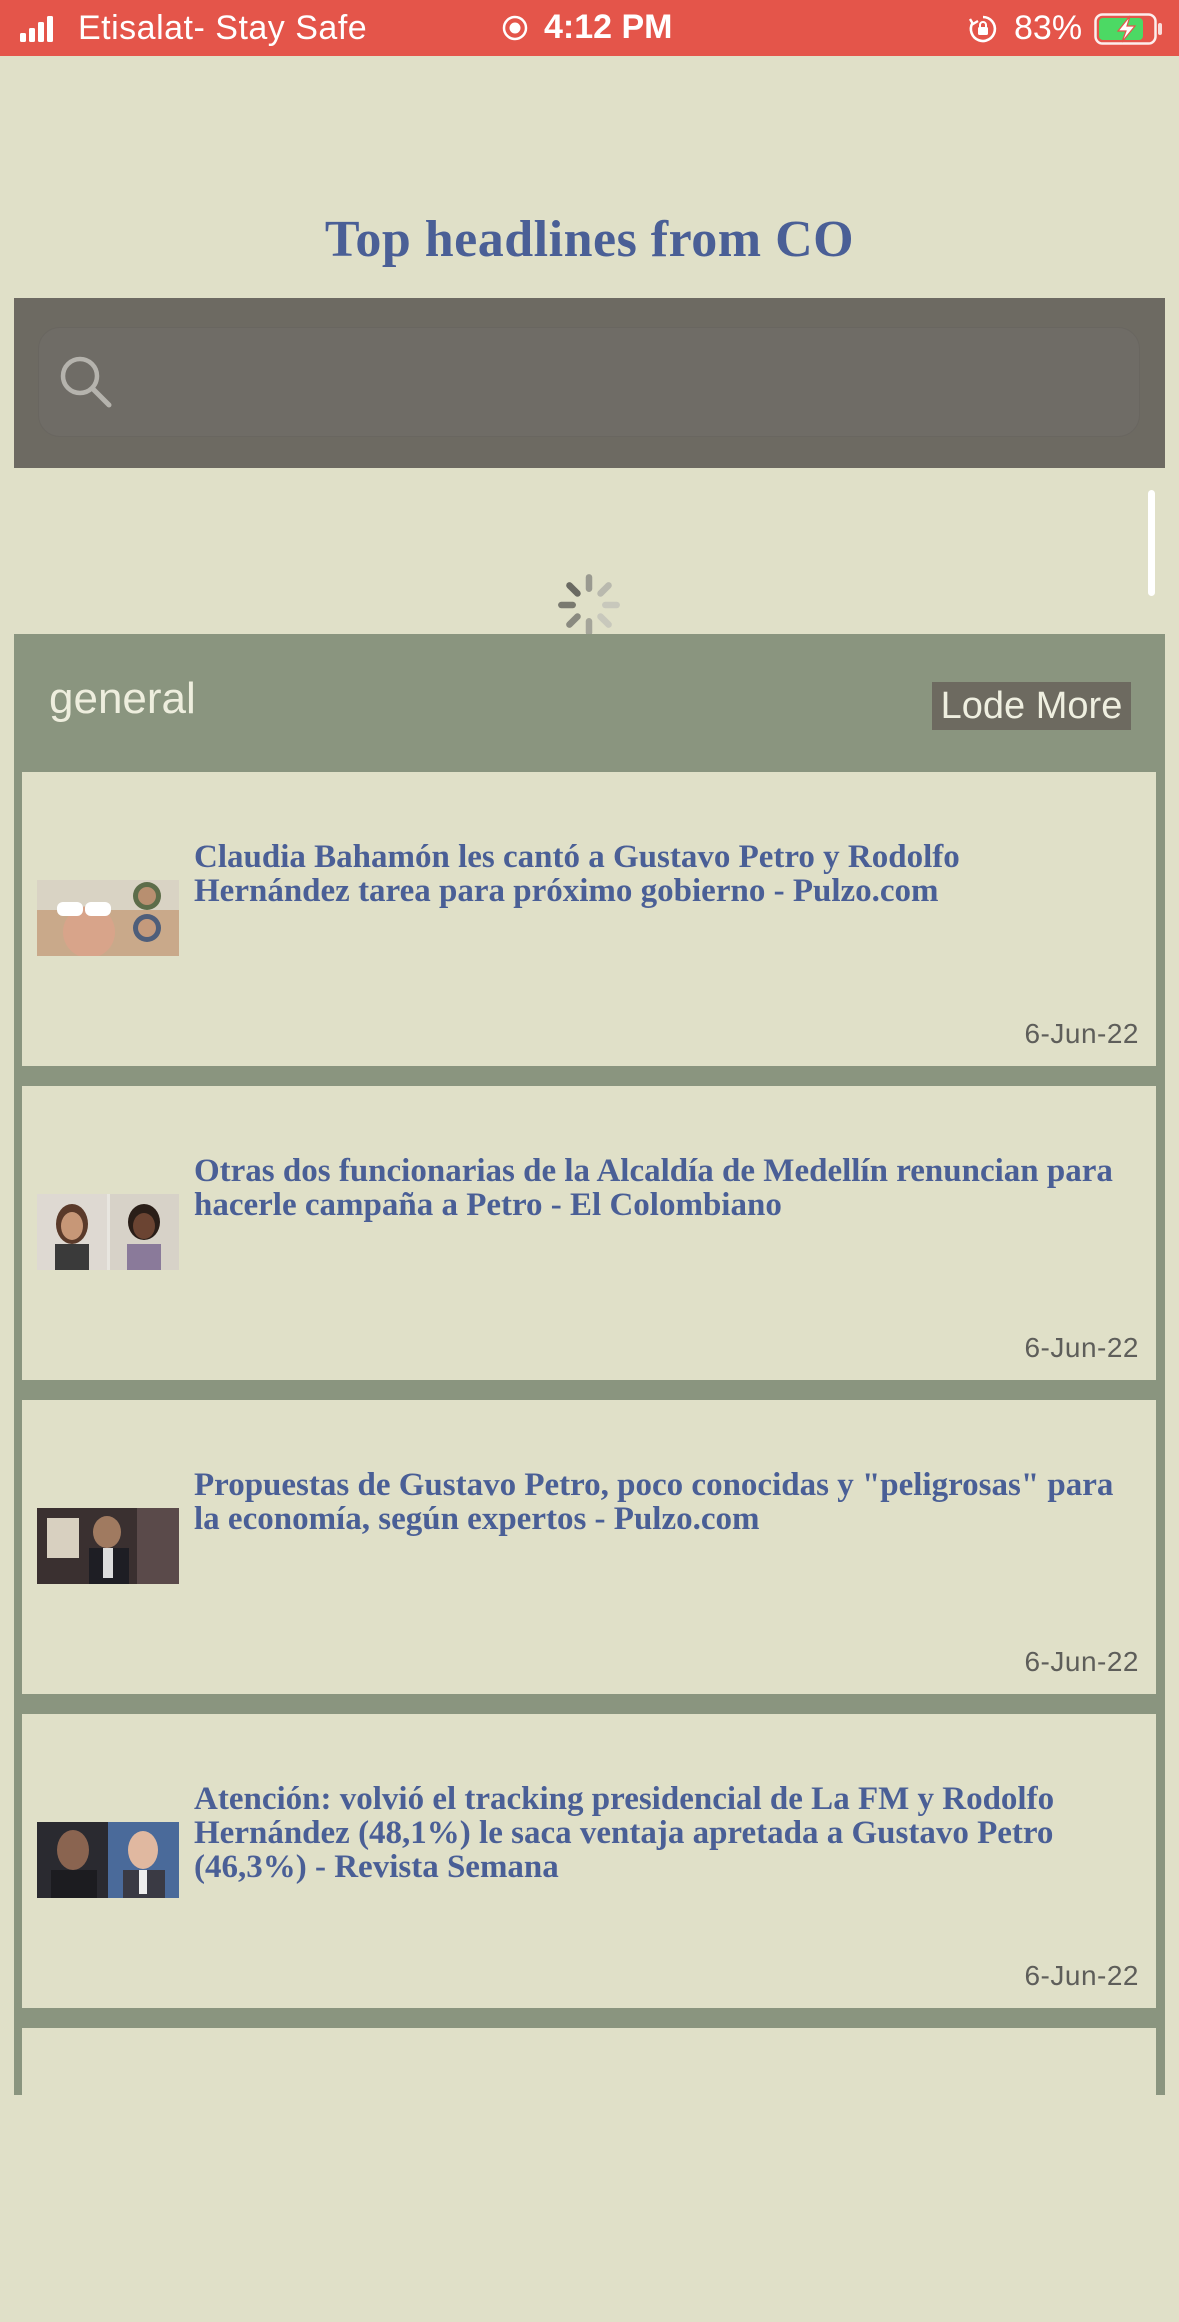 The width and height of the screenshot is (1179, 2322). I want to click on search-input, so click(625, 382).